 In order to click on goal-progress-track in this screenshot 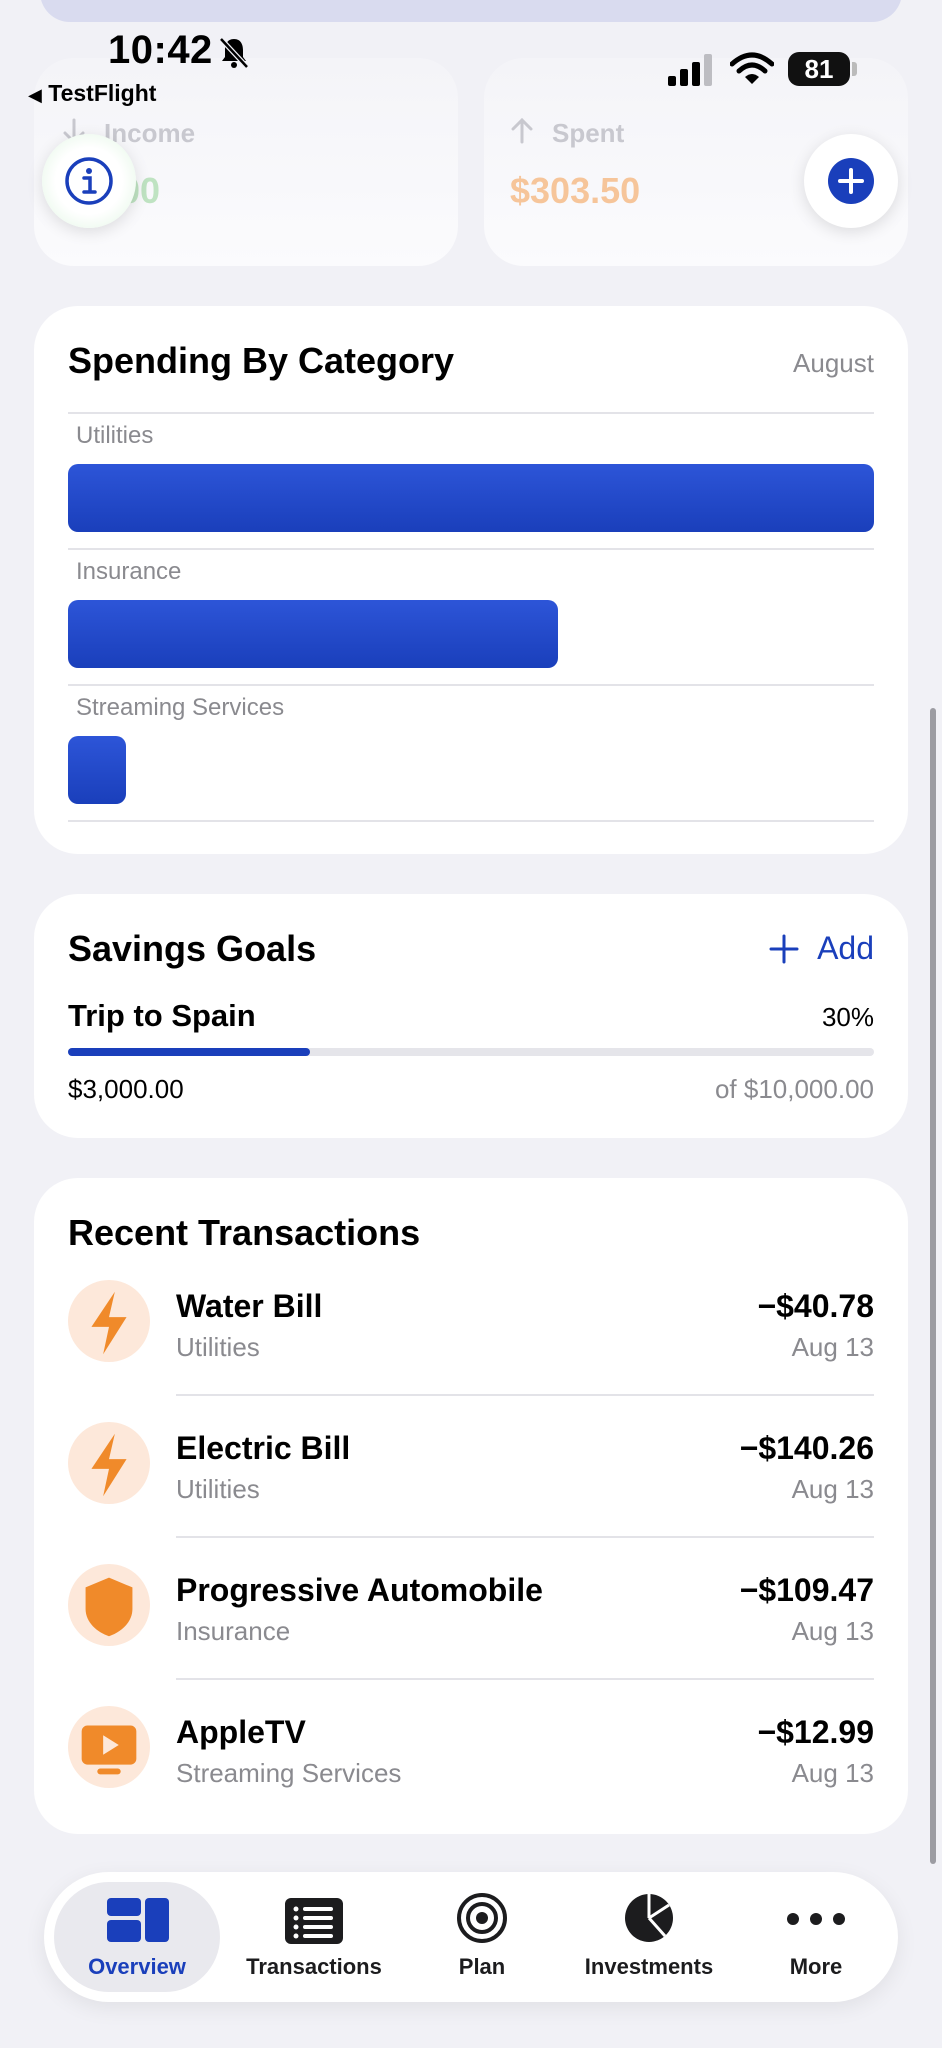, I will do `click(471, 1052)`.